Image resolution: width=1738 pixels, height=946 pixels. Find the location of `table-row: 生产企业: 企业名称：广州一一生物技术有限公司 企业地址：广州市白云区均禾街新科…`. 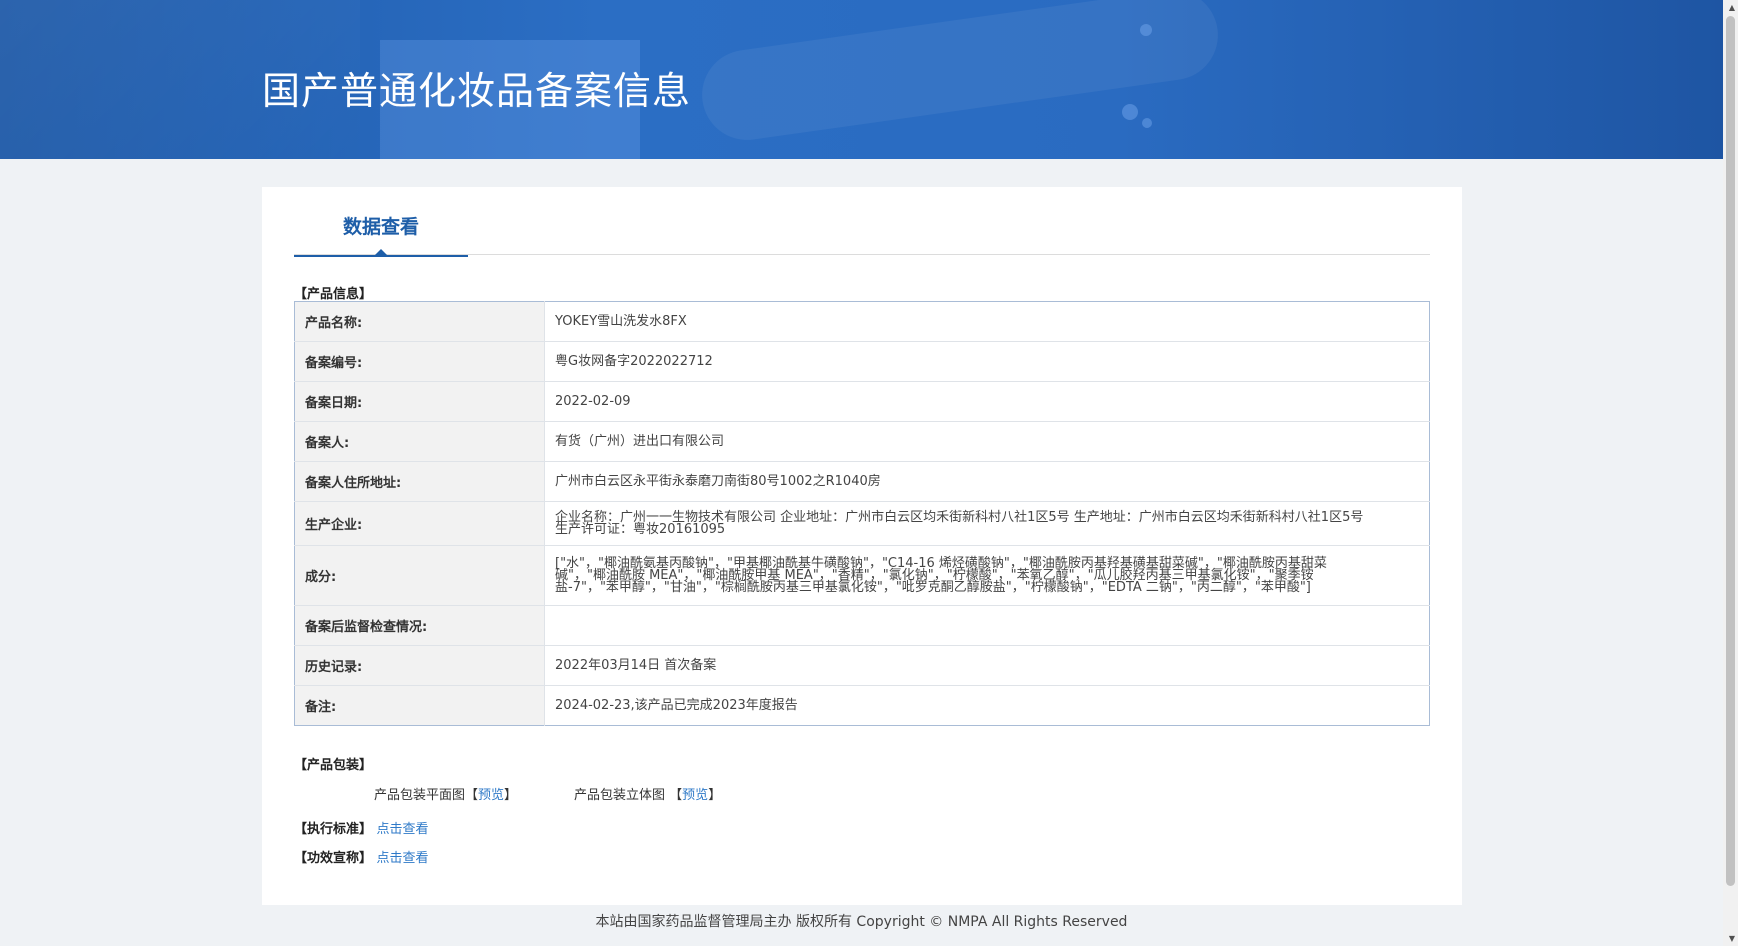

table-row: 生产企业: 企业名称：广州一一生物技术有限公司 企业地址：广州市白云区均禾街新科… is located at coordinates (862, 523).